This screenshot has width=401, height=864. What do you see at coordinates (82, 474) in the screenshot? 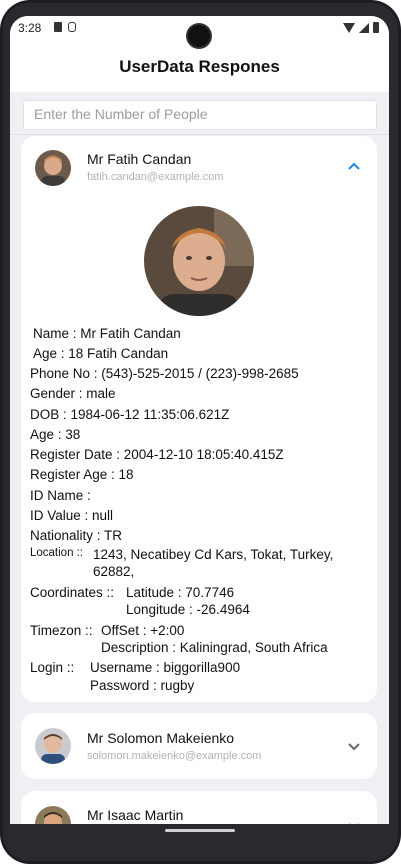
I see `detail-register-age: Register Age : 18` at bounding box center [82, 474].